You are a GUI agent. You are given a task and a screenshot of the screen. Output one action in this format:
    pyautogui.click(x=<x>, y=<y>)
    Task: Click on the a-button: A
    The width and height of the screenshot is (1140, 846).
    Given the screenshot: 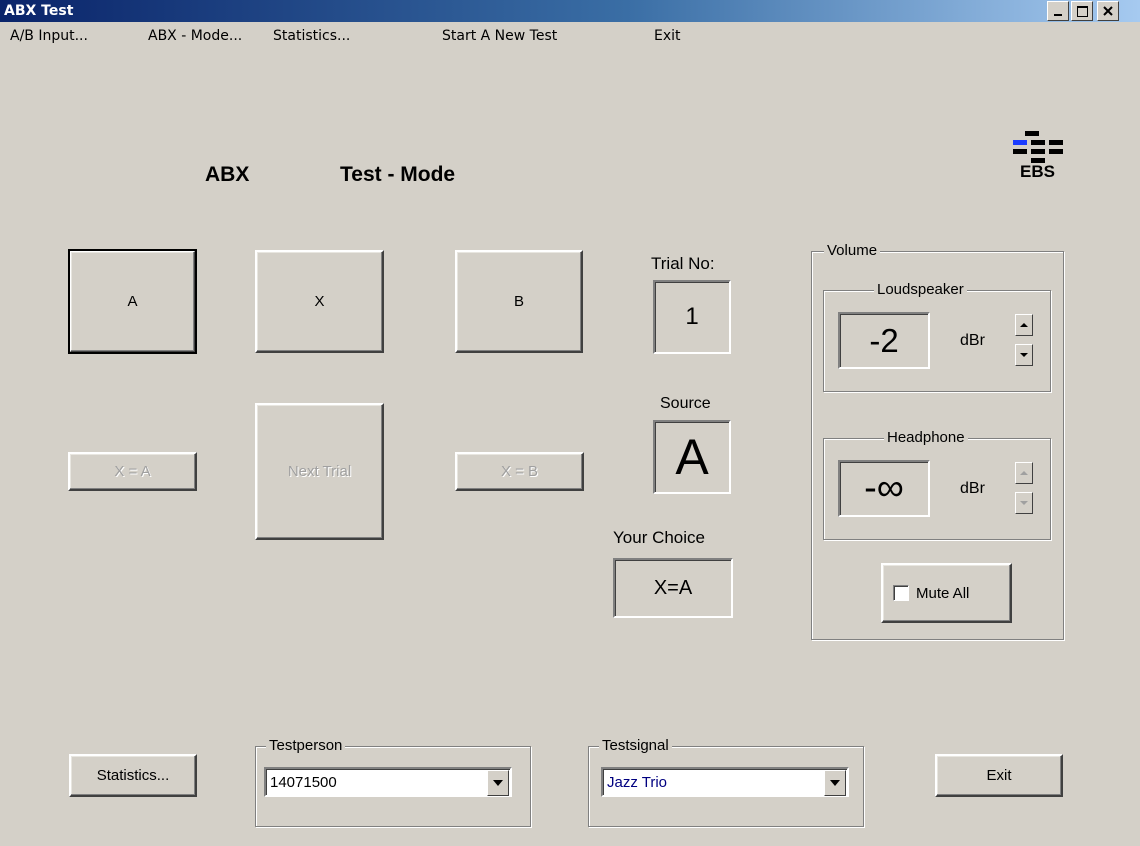 What is the action you would take?
    pyautogui.click(x=132, y=301)
    